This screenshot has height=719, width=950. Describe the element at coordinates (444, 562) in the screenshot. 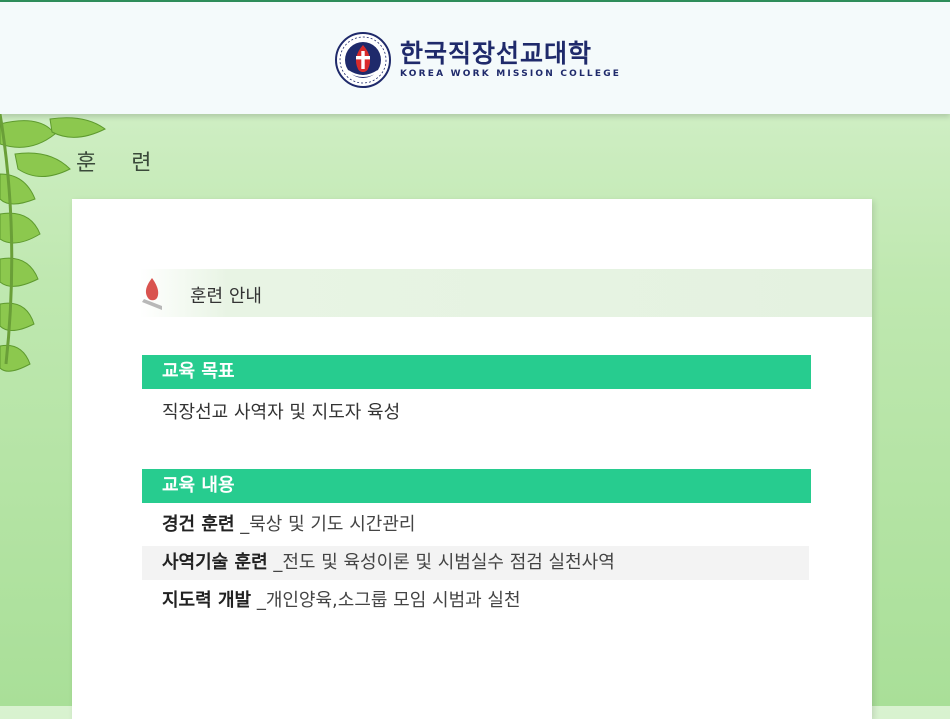

I see `list-item-detail: _전도 및 육성이론 및 시범실수 점검 실천사역` at that location.